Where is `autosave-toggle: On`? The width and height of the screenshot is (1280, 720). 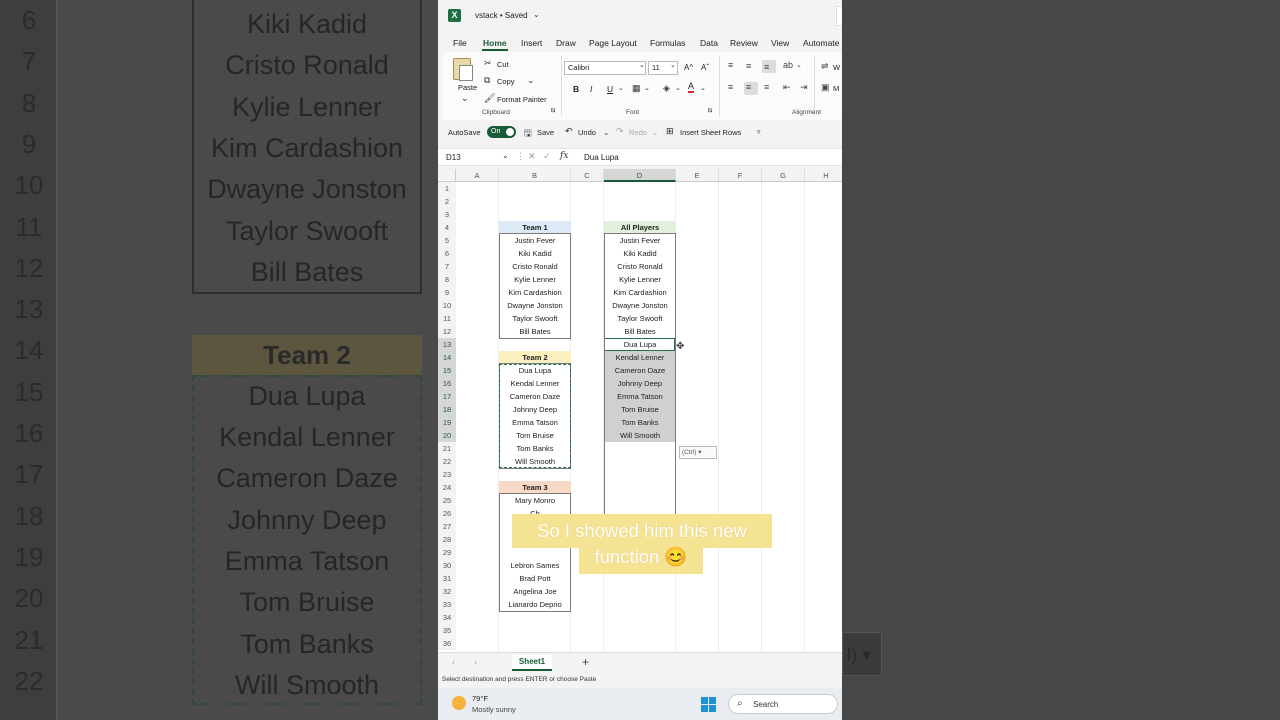
autosave-toggle: On is located at coordinates (501, 132).